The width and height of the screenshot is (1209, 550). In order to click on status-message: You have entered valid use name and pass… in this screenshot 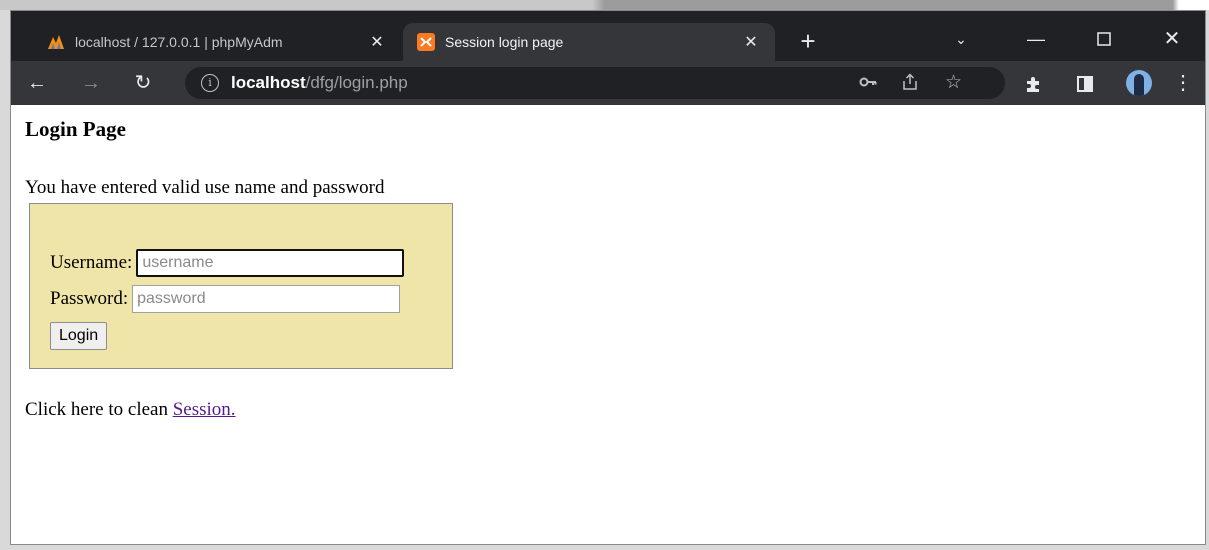, I will do `click(205, 187)`.